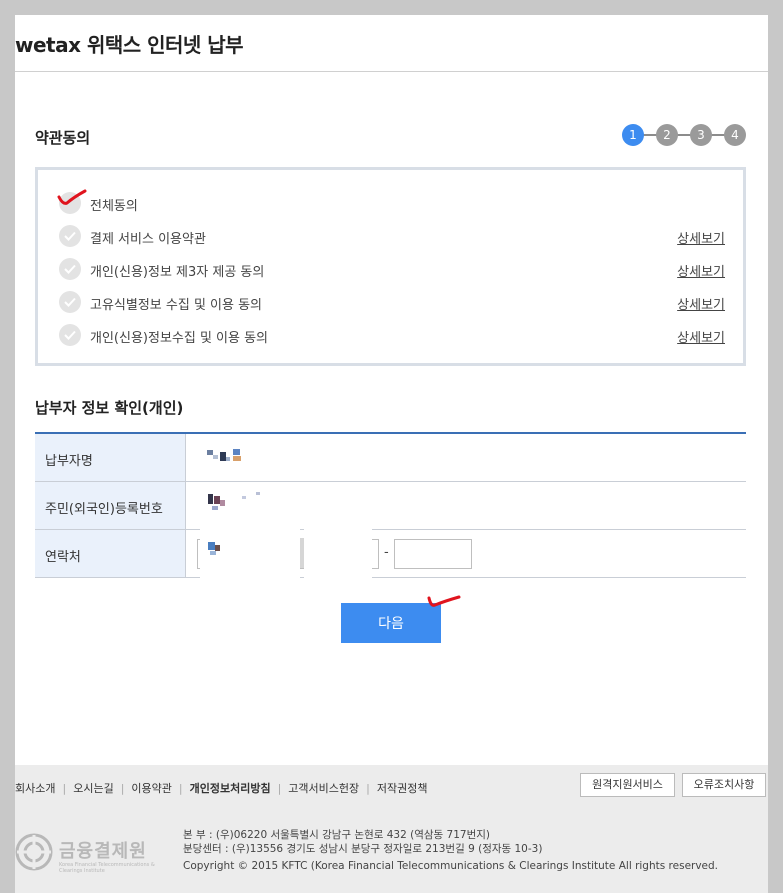  What do you see at coordinates (151, 788) in the screenshot?
I see `footer-link-terms: 이용약관` at bounding box center [151, 788].